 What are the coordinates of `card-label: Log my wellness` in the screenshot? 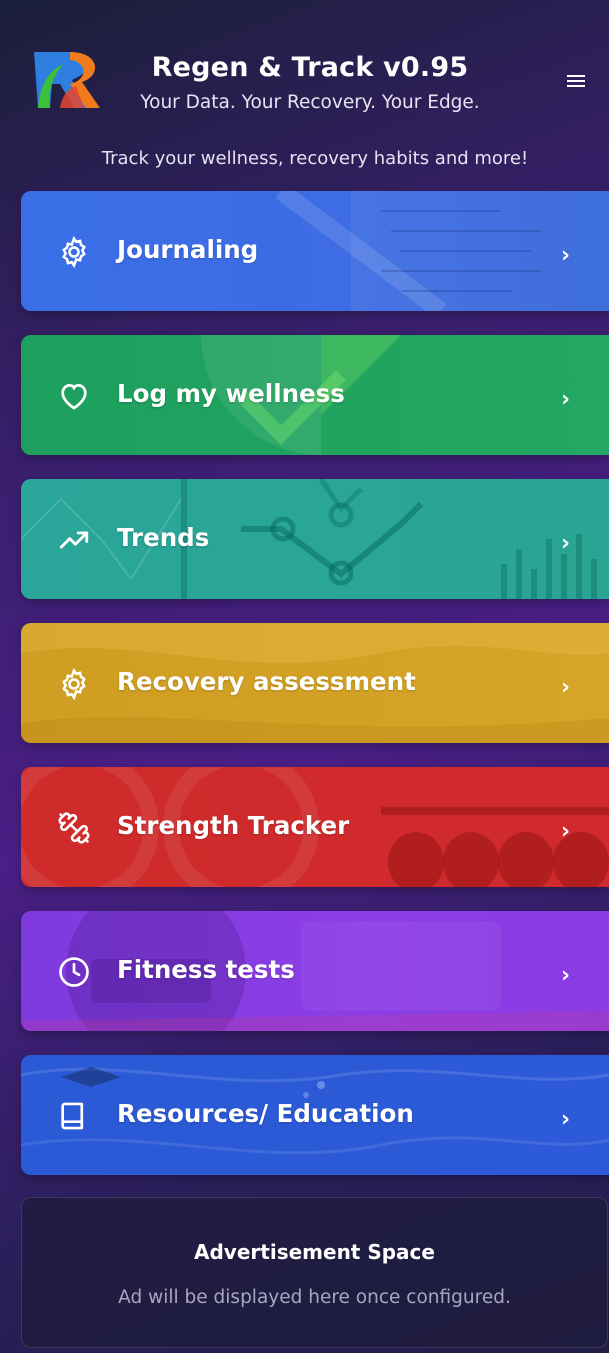 It's located at (231, 393).